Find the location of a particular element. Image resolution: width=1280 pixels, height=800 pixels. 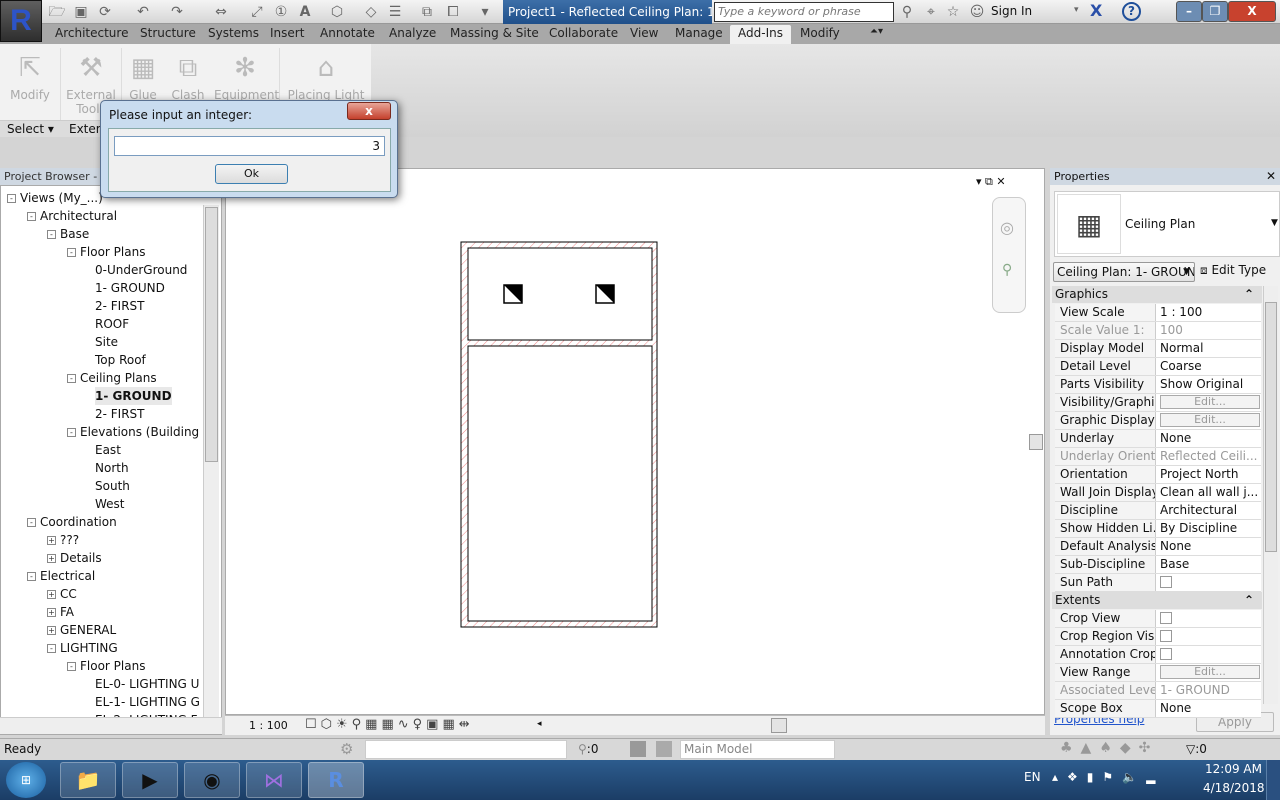

measure-icon: ⇔ is located at coordinates (221, 12).